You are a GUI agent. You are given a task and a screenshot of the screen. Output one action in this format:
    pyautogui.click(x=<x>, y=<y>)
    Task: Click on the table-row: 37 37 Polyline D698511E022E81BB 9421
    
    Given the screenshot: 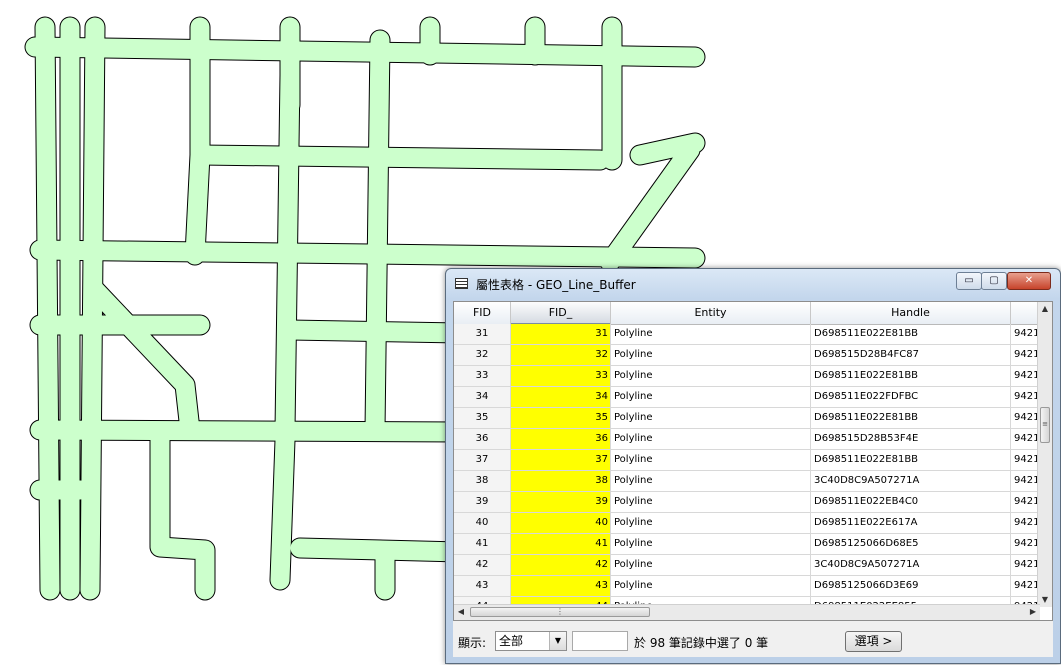 What is the action you would take?
    pyautogui.click(x=747, y=460)
    